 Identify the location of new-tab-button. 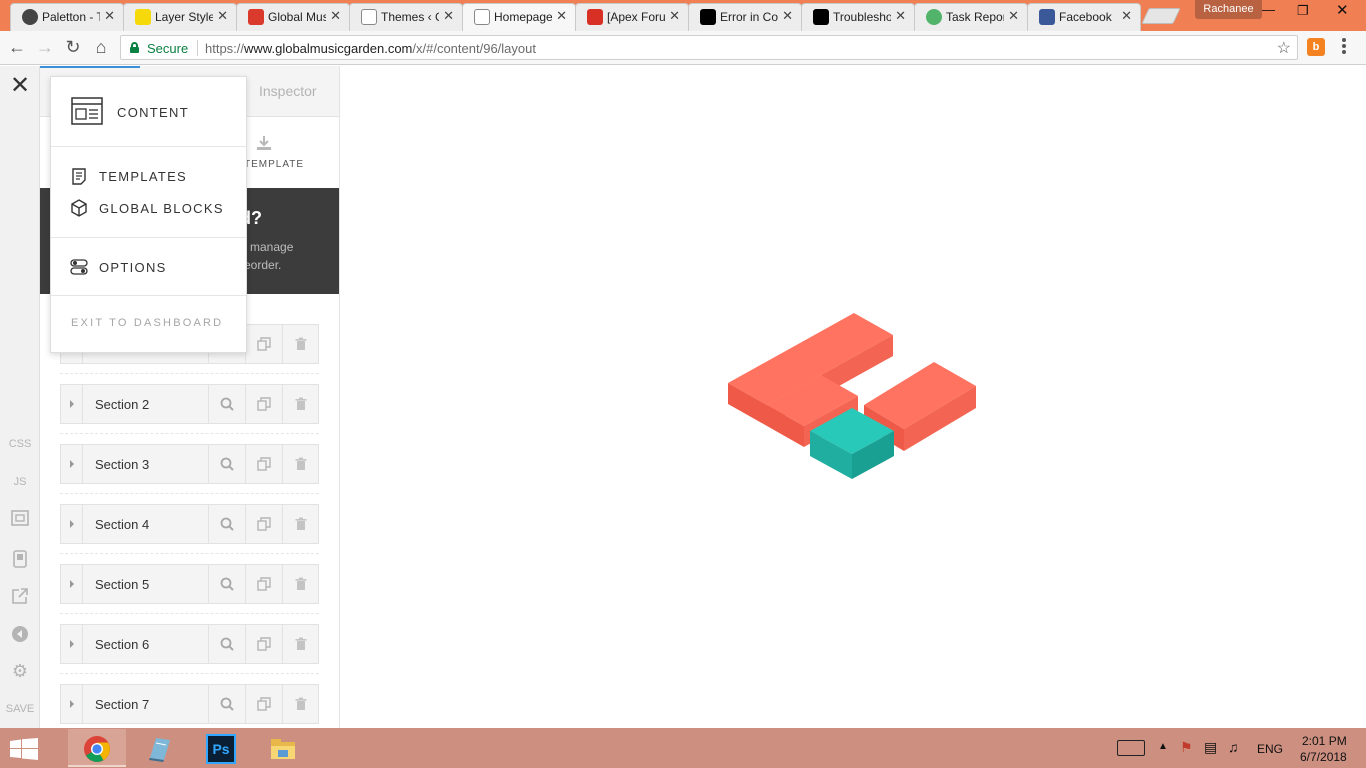
(1161, 16).